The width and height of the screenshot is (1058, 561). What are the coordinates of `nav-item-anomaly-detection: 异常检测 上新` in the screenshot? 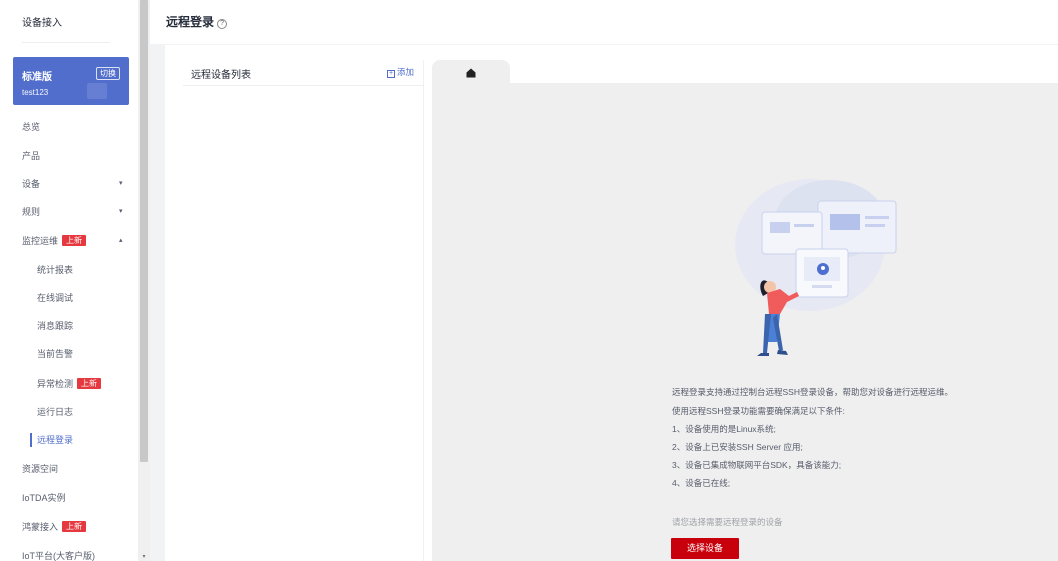 It's located at (69, 384).